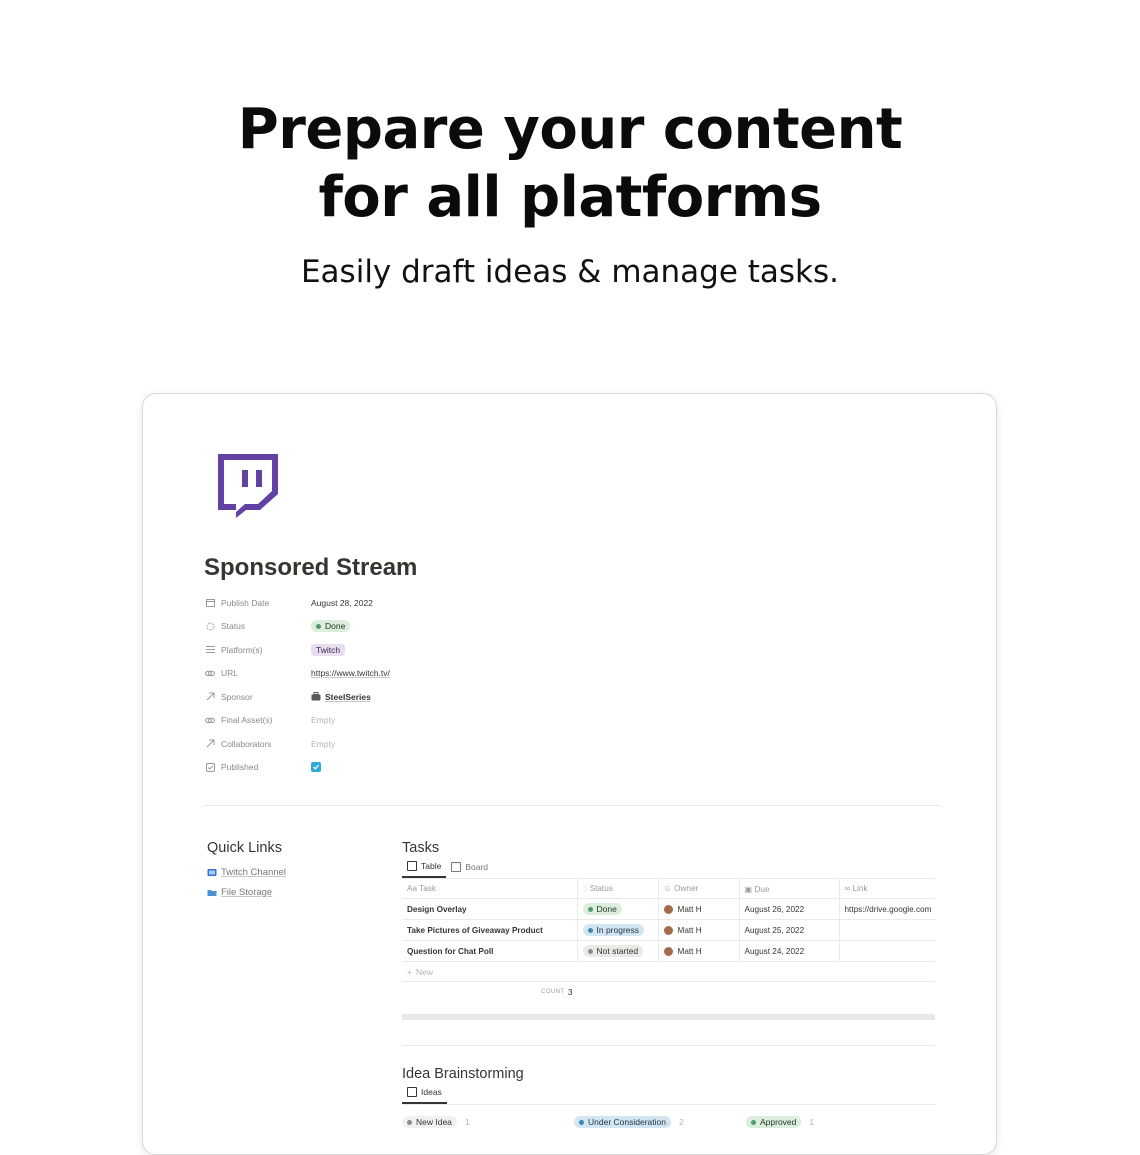 The image size is (1140, 1155). What do you see at coordinates (237, 696) in the screenshot?
I see `property-name: Sponsor` at bounding box center [237, 696].